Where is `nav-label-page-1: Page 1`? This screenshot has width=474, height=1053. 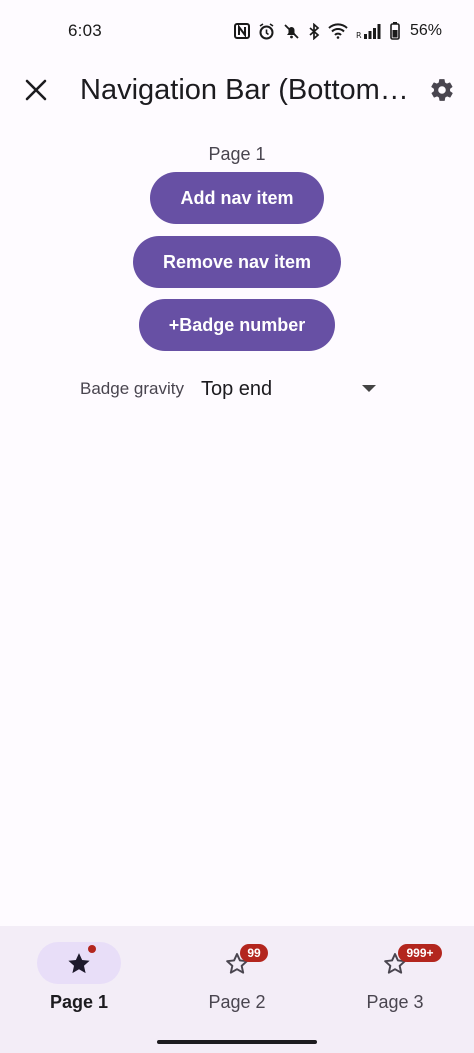
nav-label-page-1: Page 1 is located at coordinates (79, 1002).